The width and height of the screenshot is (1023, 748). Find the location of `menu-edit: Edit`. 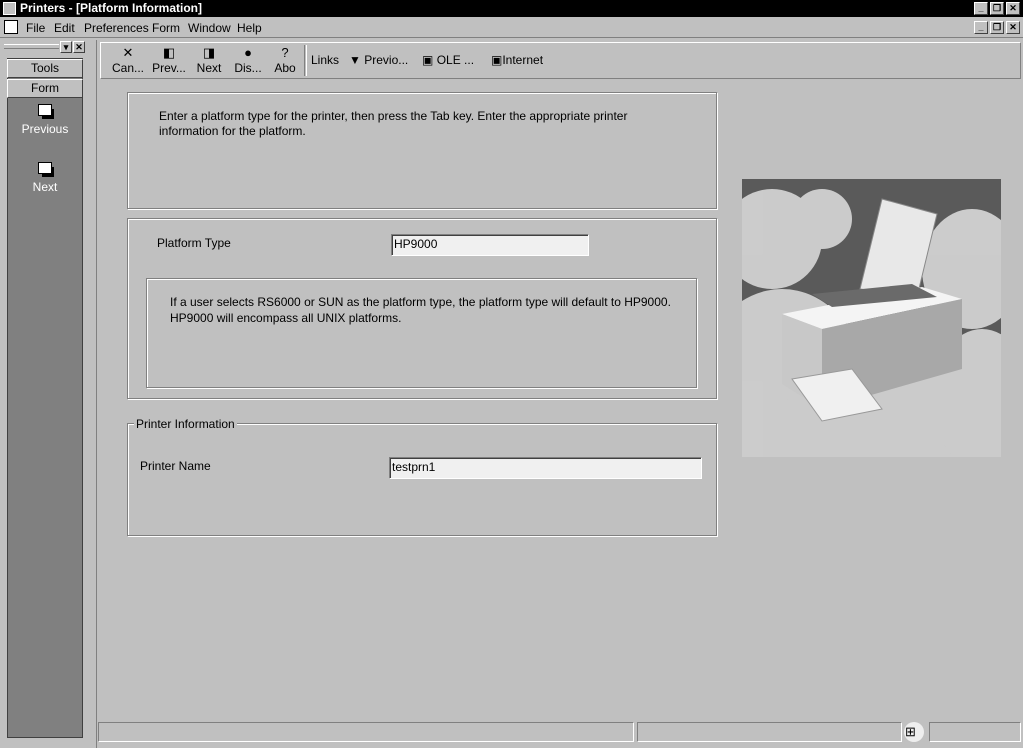

menu-edit: Edit is located at coordinates (64, 28).